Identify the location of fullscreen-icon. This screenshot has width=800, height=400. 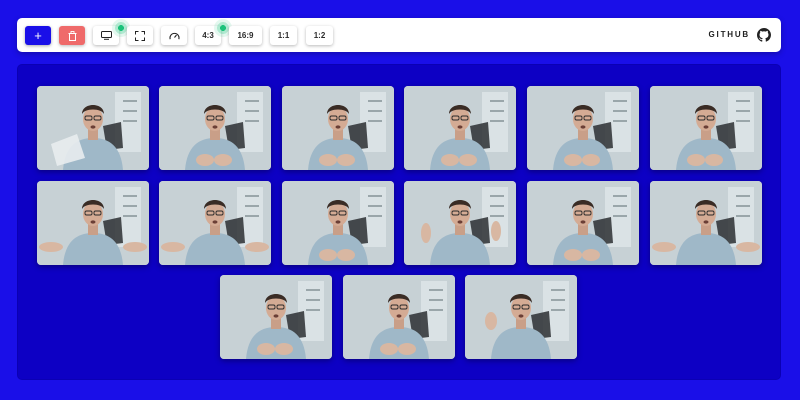
(140, 35).